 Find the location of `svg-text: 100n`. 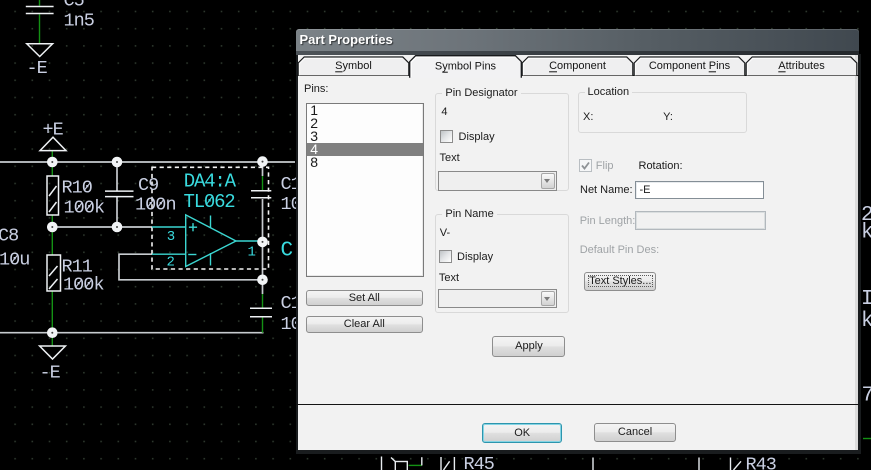

svg-text: 100n is located at coordinates (155, 205).